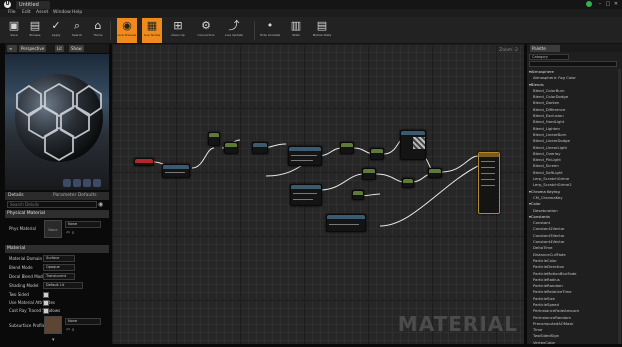  Describe the element at coordinates (296, 30) in the screenshot. I see `stats-button: ▥ Stats` at that location.